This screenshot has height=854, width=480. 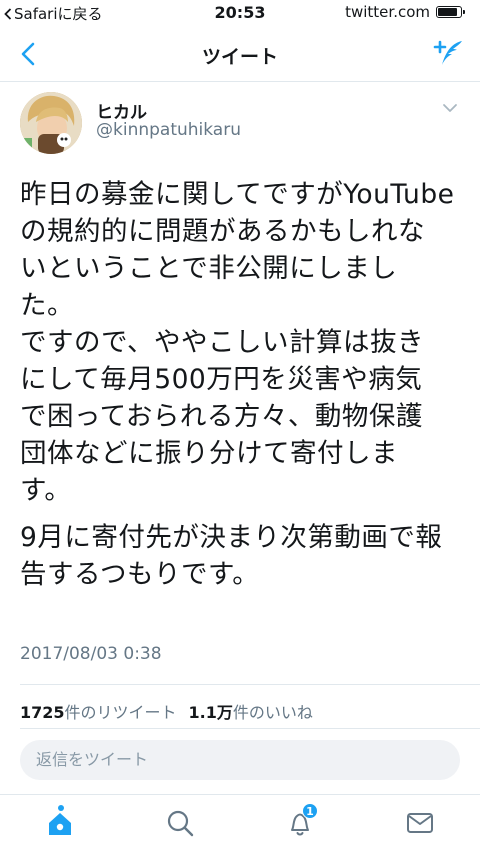 I want to click on tab-notifications: 1, so click(x=300, y=823).